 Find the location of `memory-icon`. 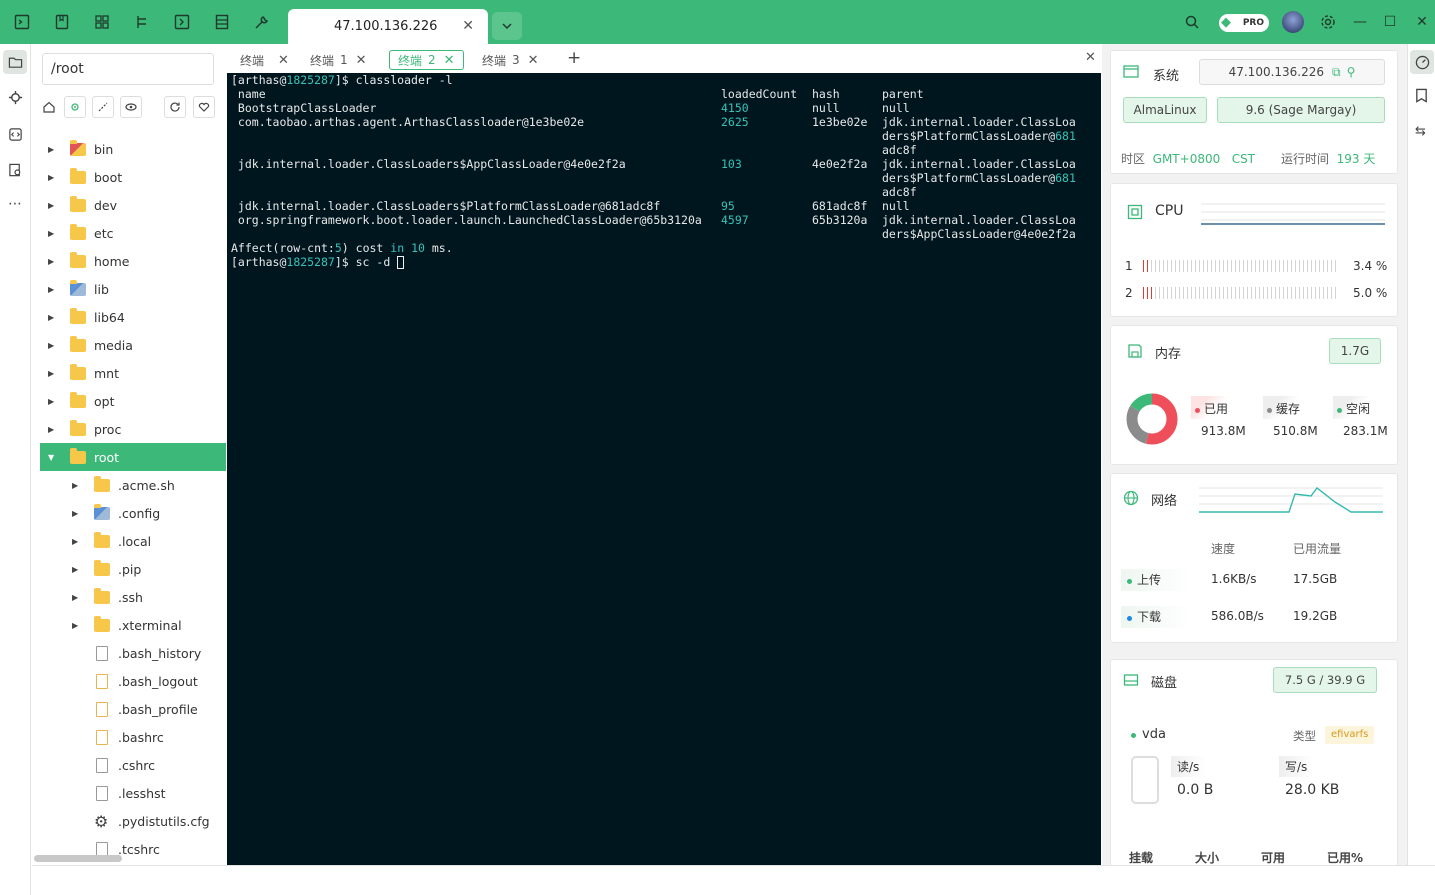

memory-icon is located at coordinates (1135, 351).